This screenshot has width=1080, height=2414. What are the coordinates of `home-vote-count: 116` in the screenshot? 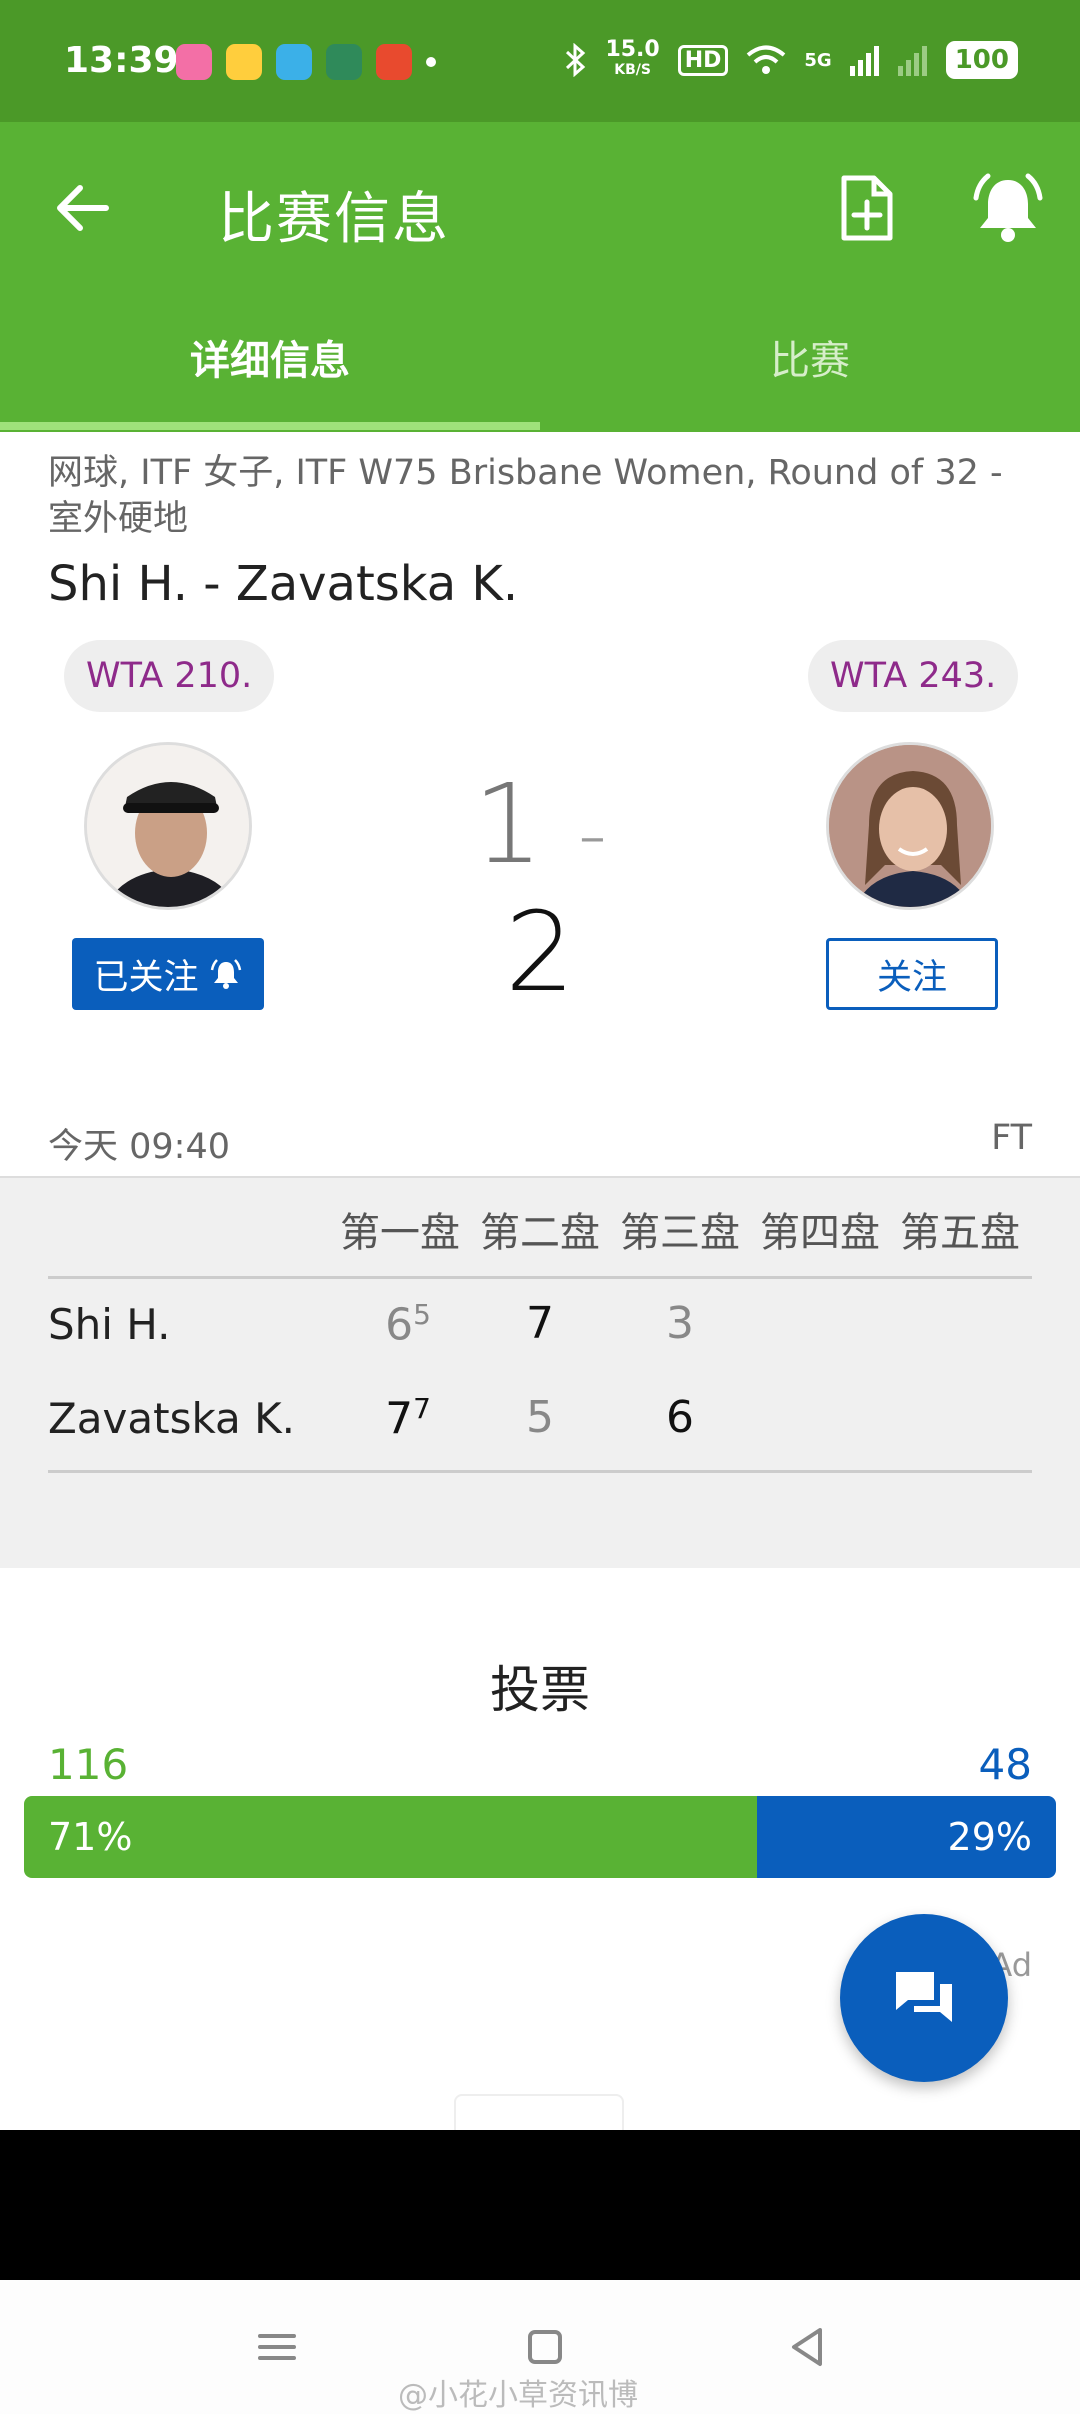 It's located at (88, 1764).